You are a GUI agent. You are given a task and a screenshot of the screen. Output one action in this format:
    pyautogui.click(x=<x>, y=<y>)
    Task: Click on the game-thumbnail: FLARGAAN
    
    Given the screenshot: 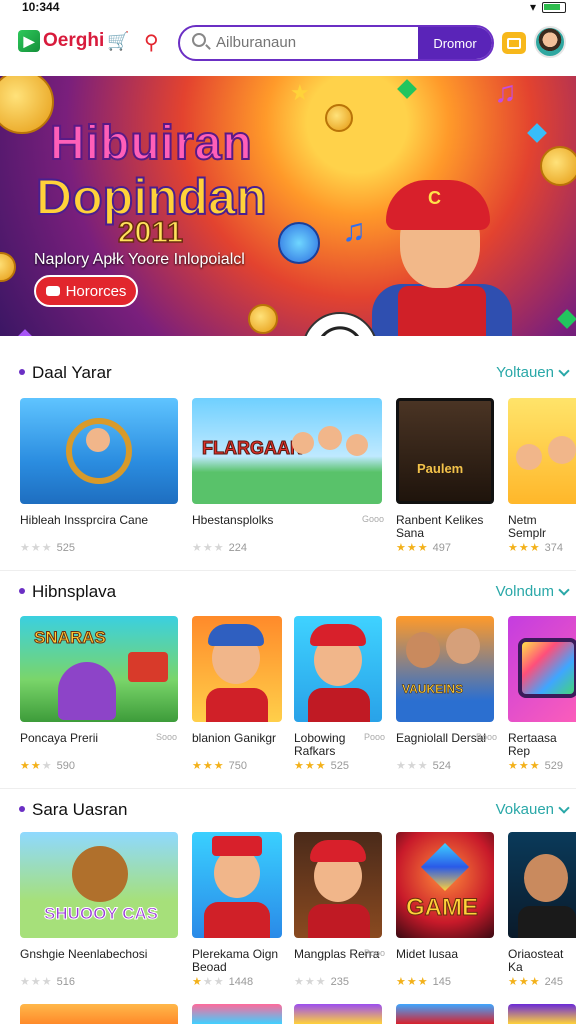 What is the action you would take?
    pyautogui.click(x=287, y=451)
    